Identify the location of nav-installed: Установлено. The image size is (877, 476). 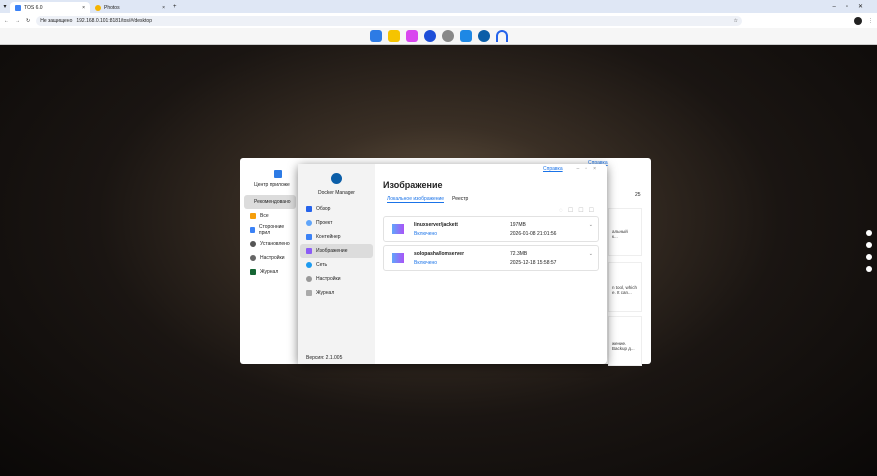
(270, 244).